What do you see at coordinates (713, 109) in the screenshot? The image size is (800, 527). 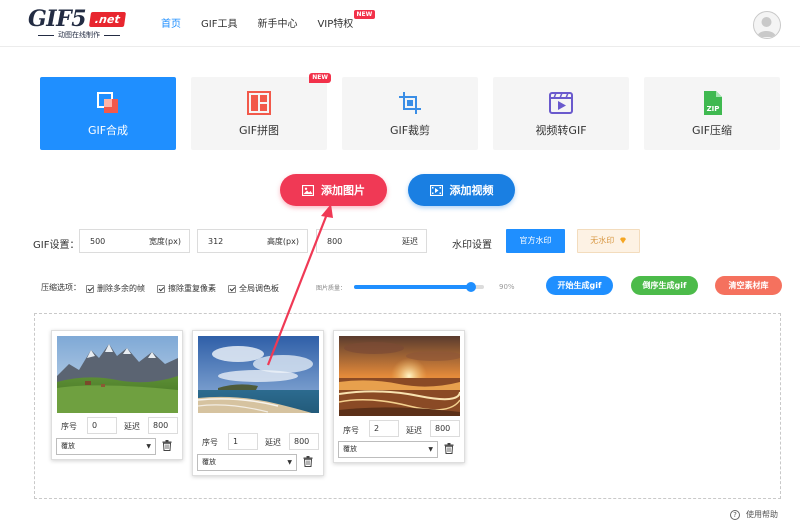 I see `zip-label: ZIP` at bounding box center [713, 109].